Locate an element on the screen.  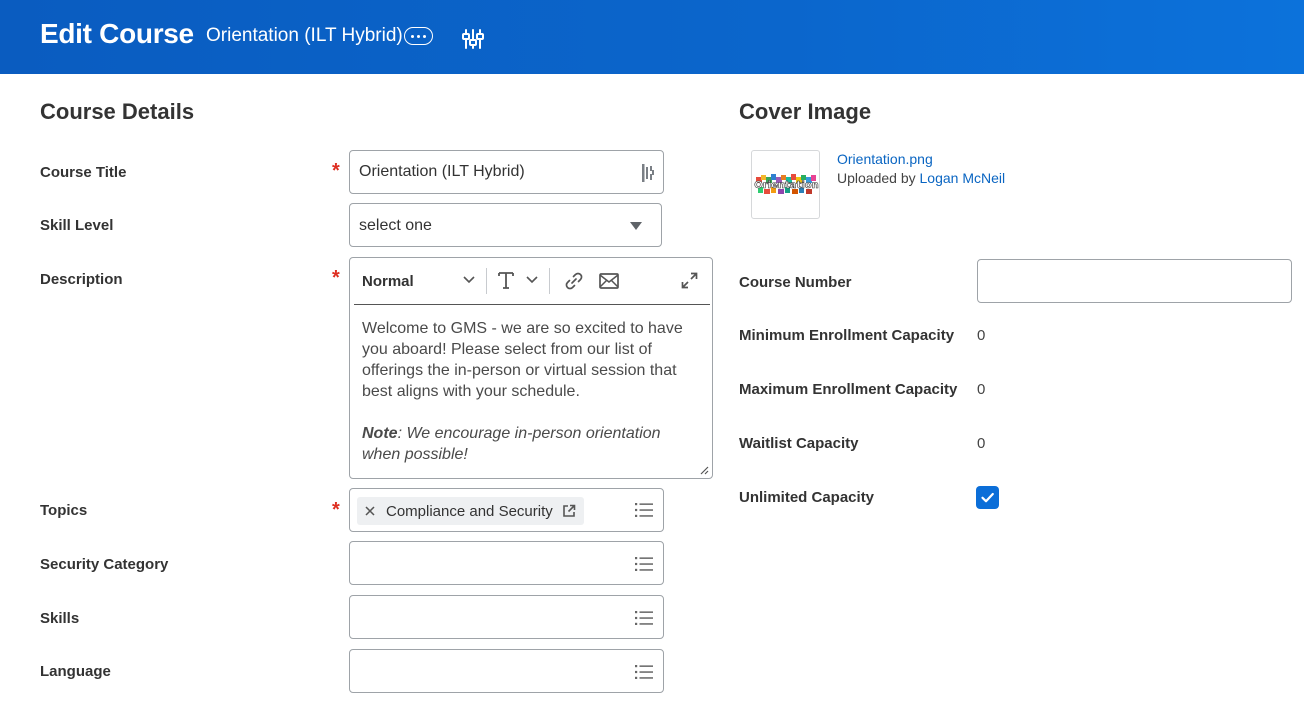
page-subtitle: Orientation (ILT Hybrid) is located at coordinates (304, 35).